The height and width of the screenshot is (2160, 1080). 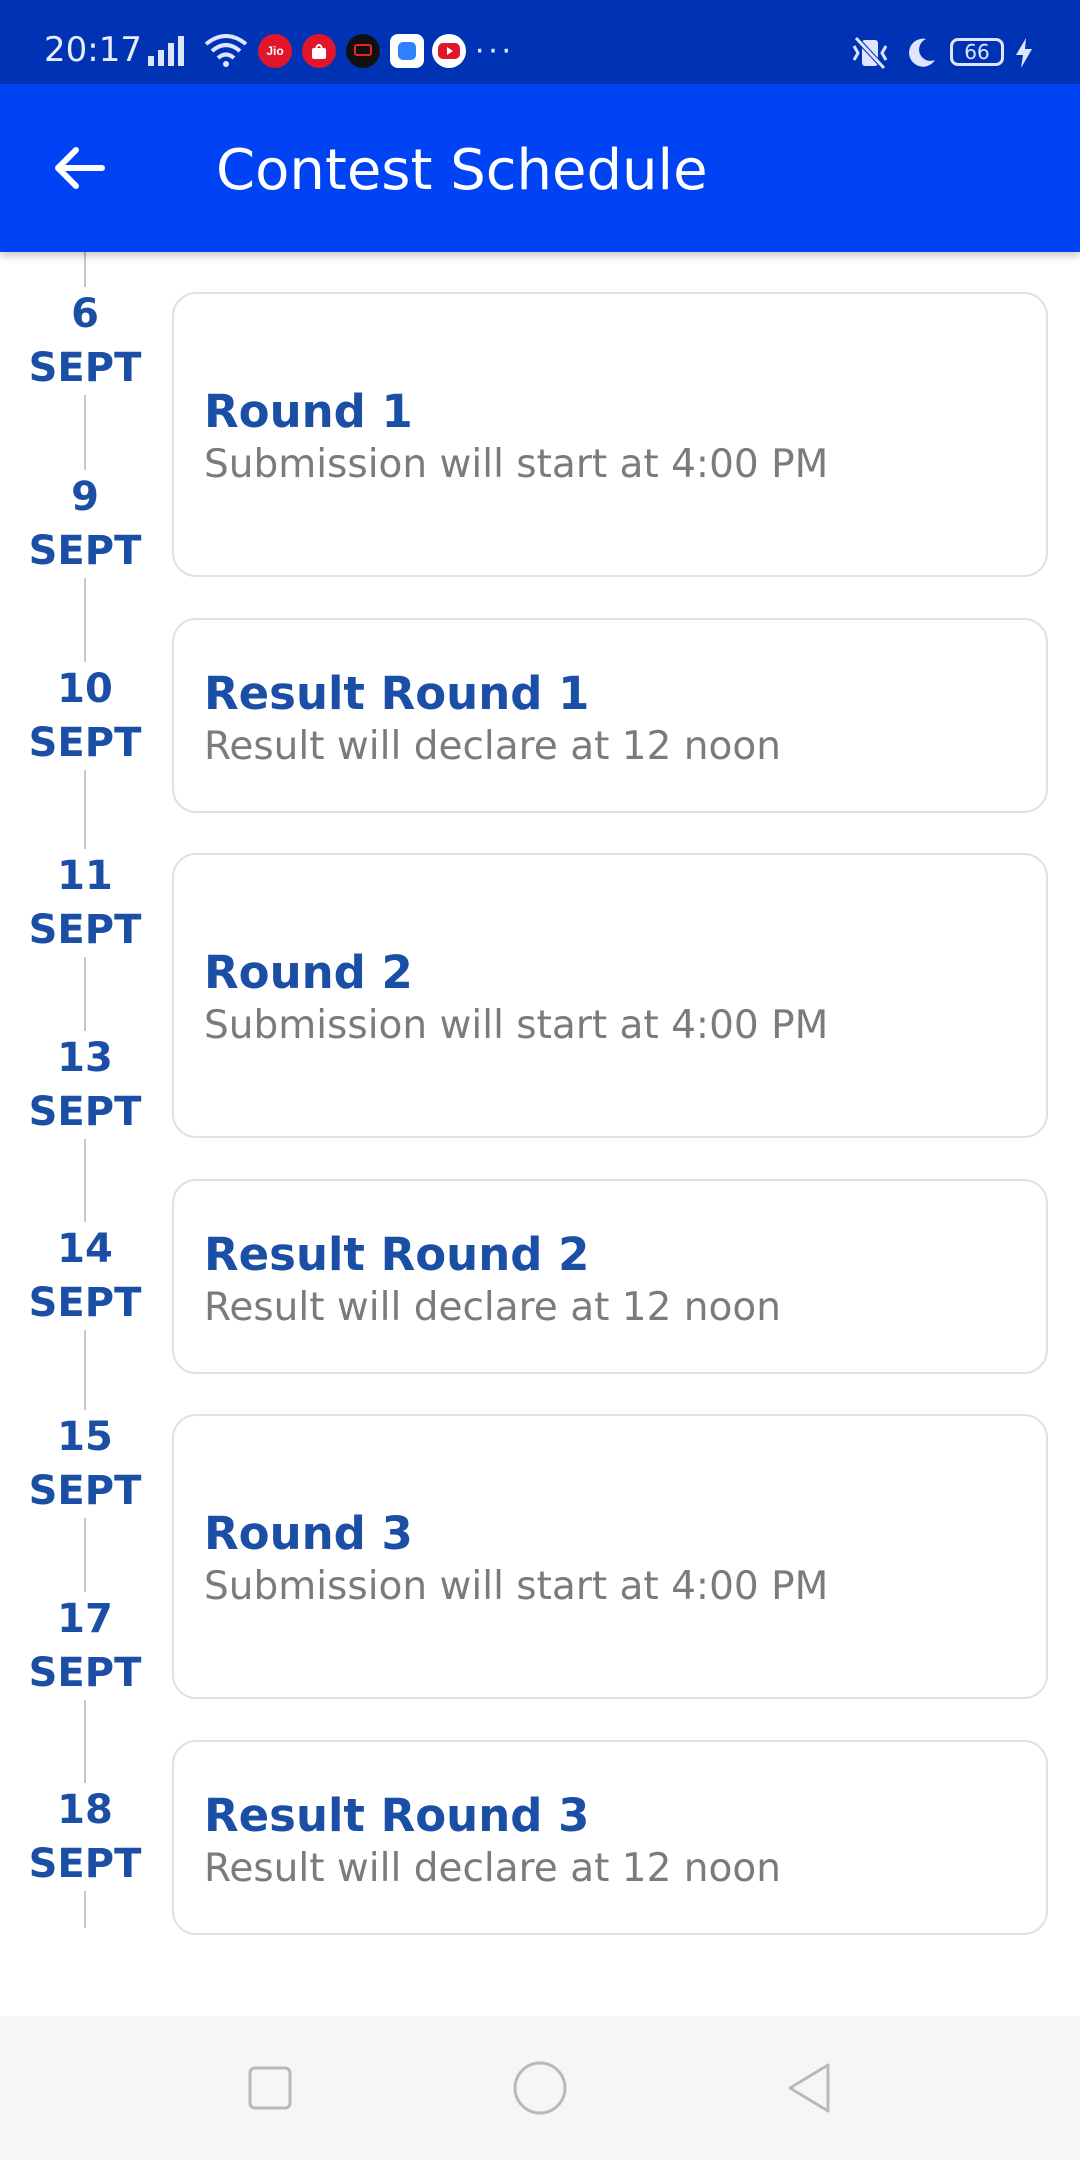 What do you see at coordinates (85, 1276) in the screenshot?
I see `date-single: 14 SEPT` at bounding box center [85, 1276].